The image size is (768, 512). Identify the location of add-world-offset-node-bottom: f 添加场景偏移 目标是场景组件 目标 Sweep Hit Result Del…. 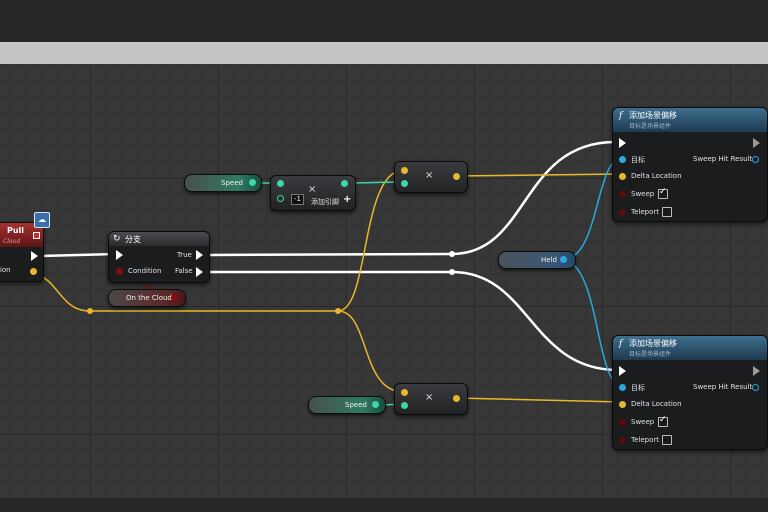
(690, 392).